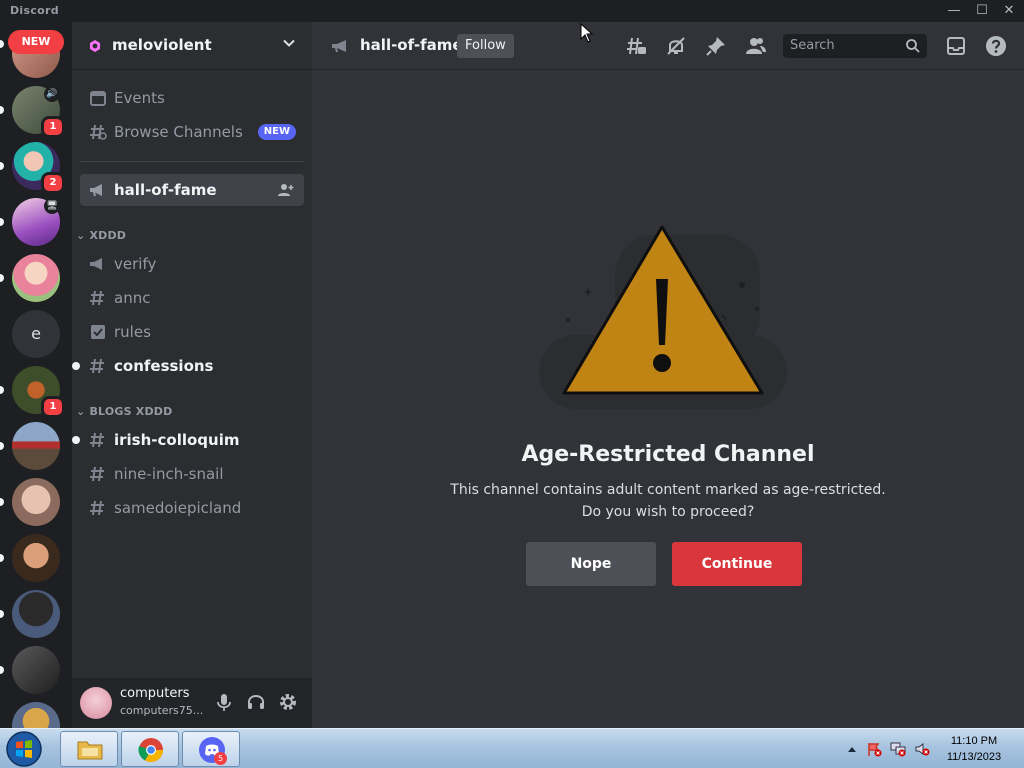 The height and width of the screenshot is (768, 1024). Describe the element at coordinates (132, 332) in the screenshot. I see `channel-label: rules` at that location.